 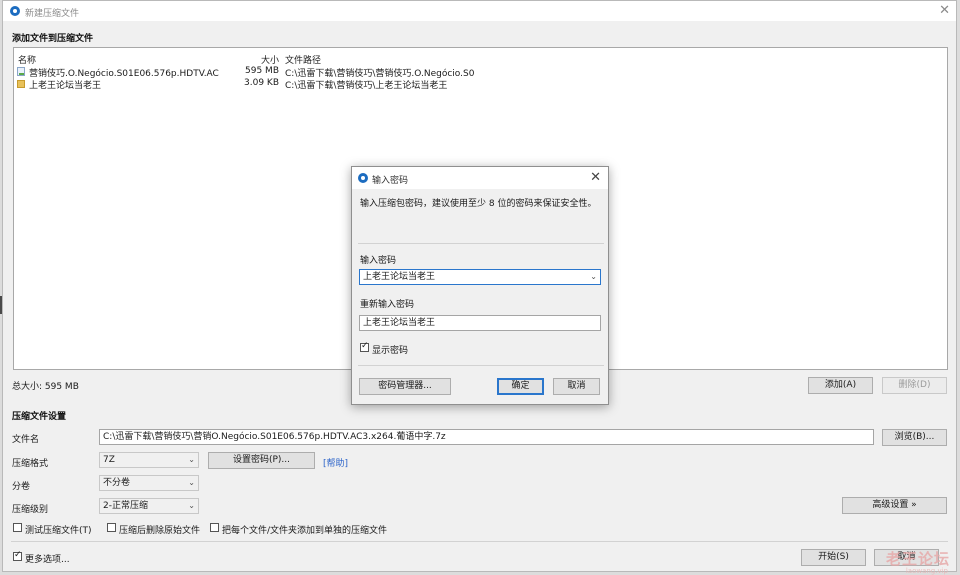 What do you see at coordinates (576, 386) in the screenshot?
I see `dialog-cancel-button: 取消` at bounding box center [576, 386].